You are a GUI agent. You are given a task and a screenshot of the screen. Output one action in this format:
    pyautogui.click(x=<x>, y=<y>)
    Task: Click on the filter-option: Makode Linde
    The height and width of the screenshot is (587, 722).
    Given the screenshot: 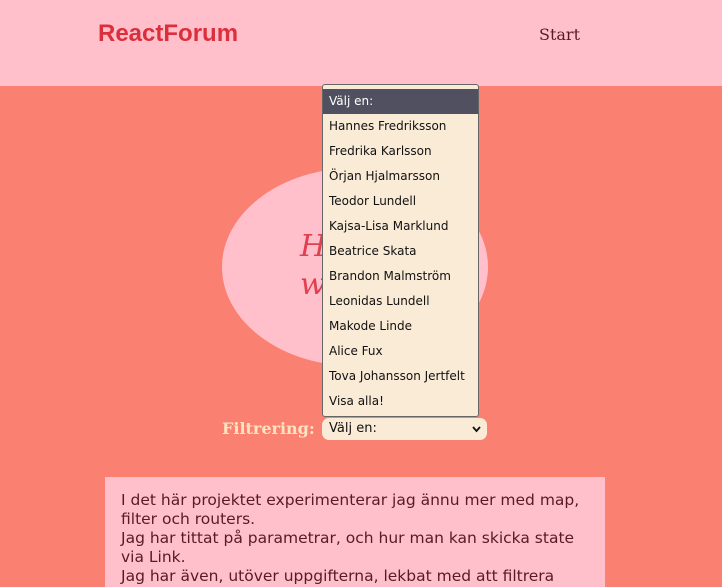 What is the action you would take?
    pyautogui.click(x=400, y=326)
    